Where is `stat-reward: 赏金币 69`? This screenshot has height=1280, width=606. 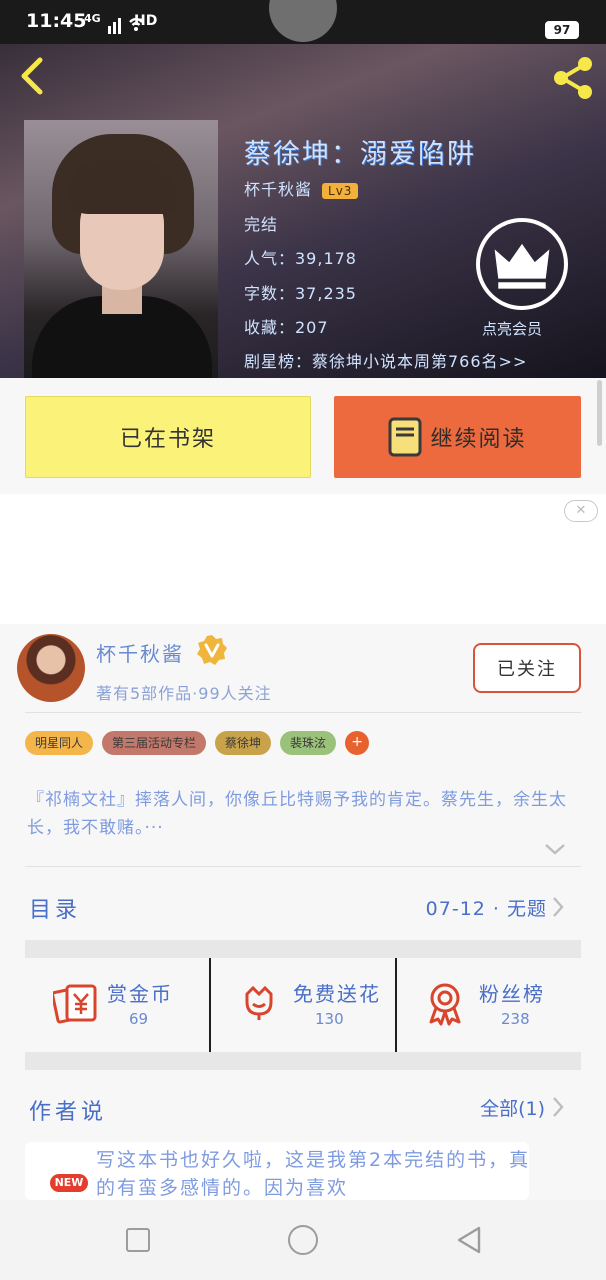
stat-reward: 赏金币 69 is located at coordinates (117, 1005).